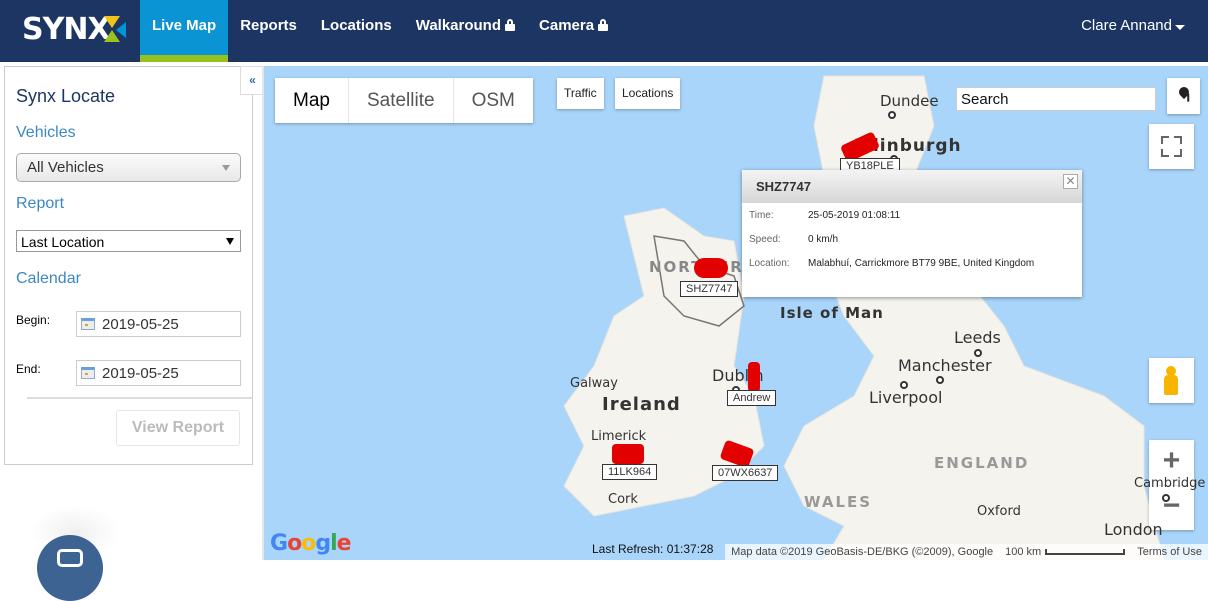  I want to click on chat-icon, so click(70, 558).